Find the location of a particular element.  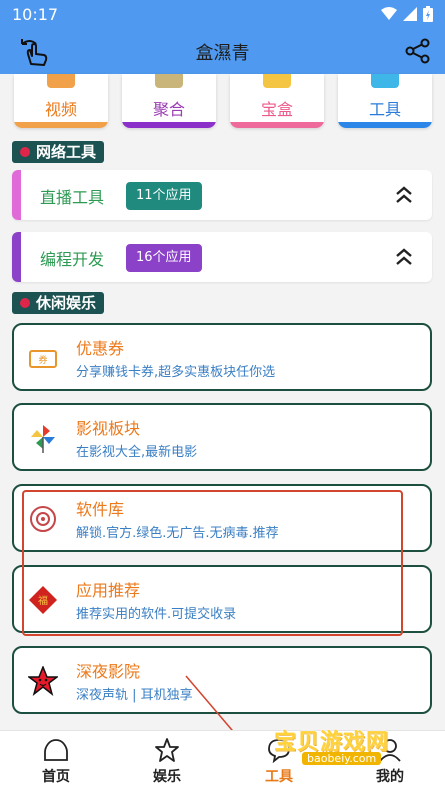

app-count-badge: 16个应用 is located at coordinates (164, 258).